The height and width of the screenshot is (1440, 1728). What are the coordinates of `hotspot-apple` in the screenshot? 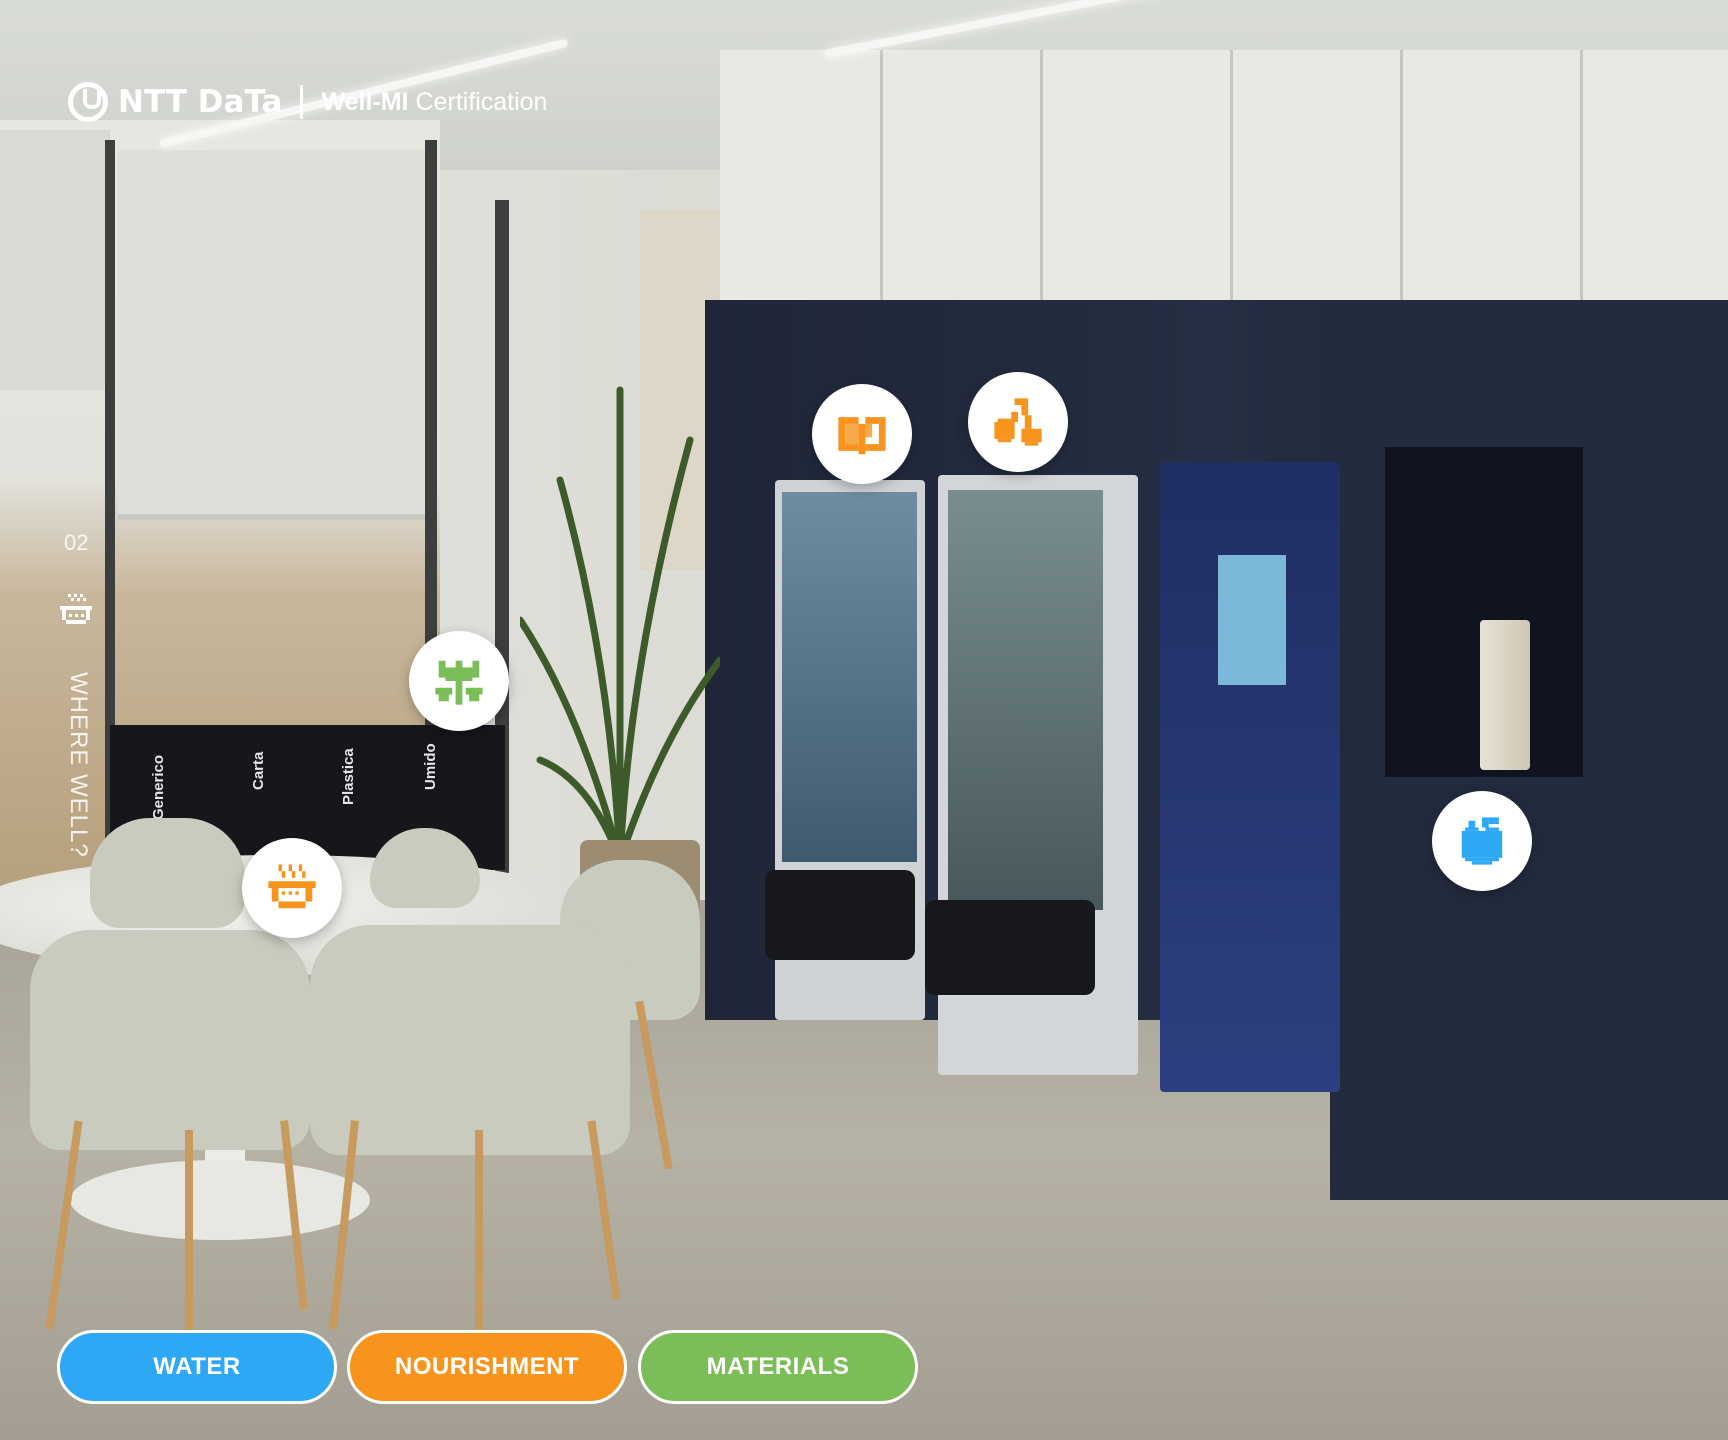 It's located at (1482, 841).